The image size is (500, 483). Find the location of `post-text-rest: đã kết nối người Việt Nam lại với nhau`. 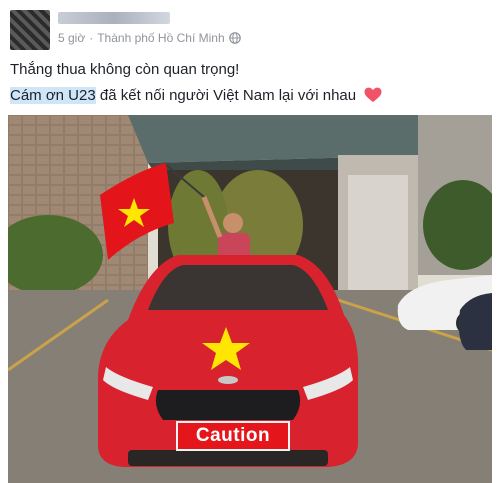

post-text-rest: đã kết nối người Việt Nam lại với nhau is located at coordinates (226, 95).